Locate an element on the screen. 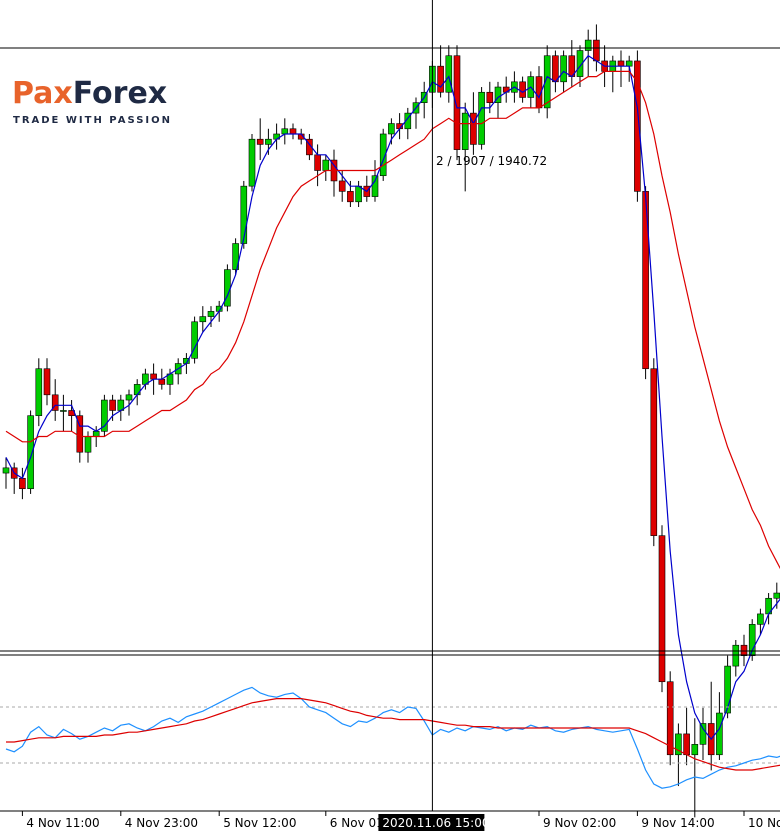 The width and height of the screenshot is (780, 835). crosshair-readout: 2 / 1907 / 1940.72 is located at coordinates (491, 161).